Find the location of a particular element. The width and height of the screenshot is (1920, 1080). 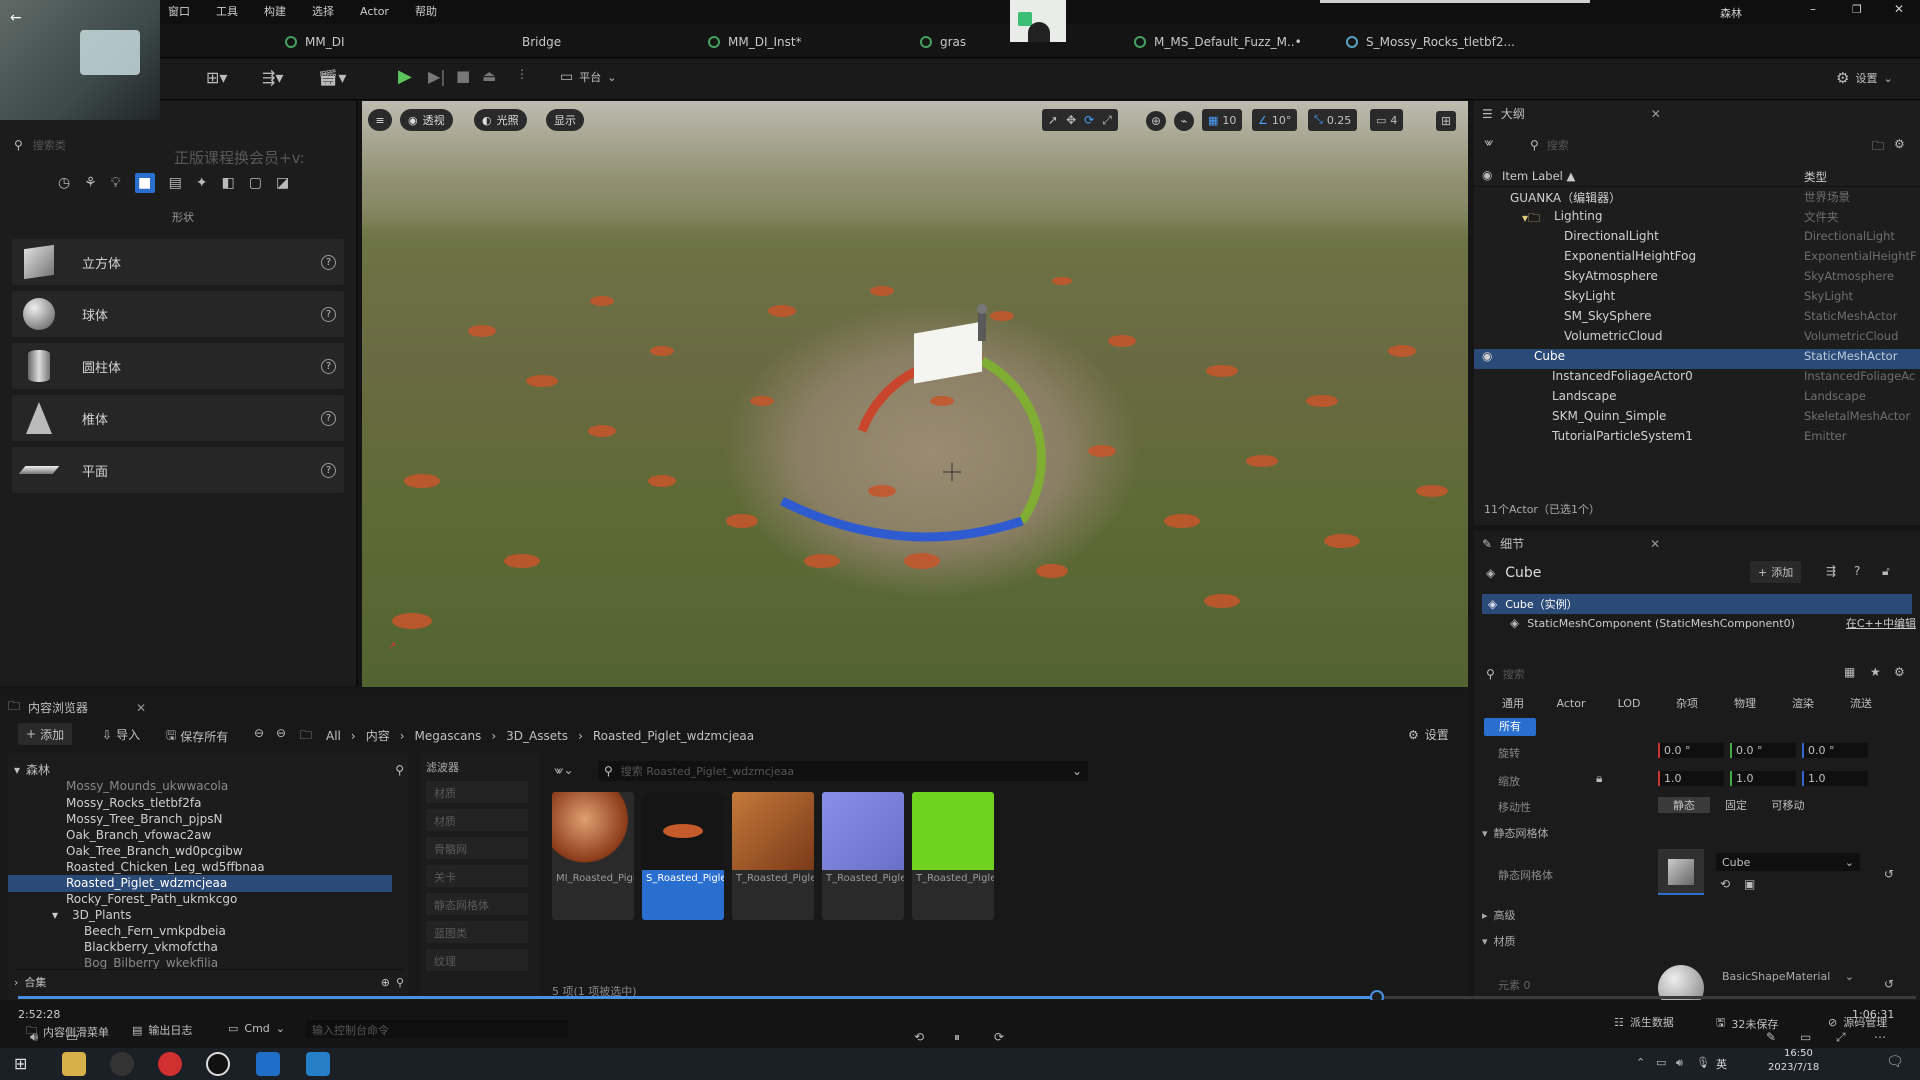

photoshop-icon is located at coordinates (268, 1064).